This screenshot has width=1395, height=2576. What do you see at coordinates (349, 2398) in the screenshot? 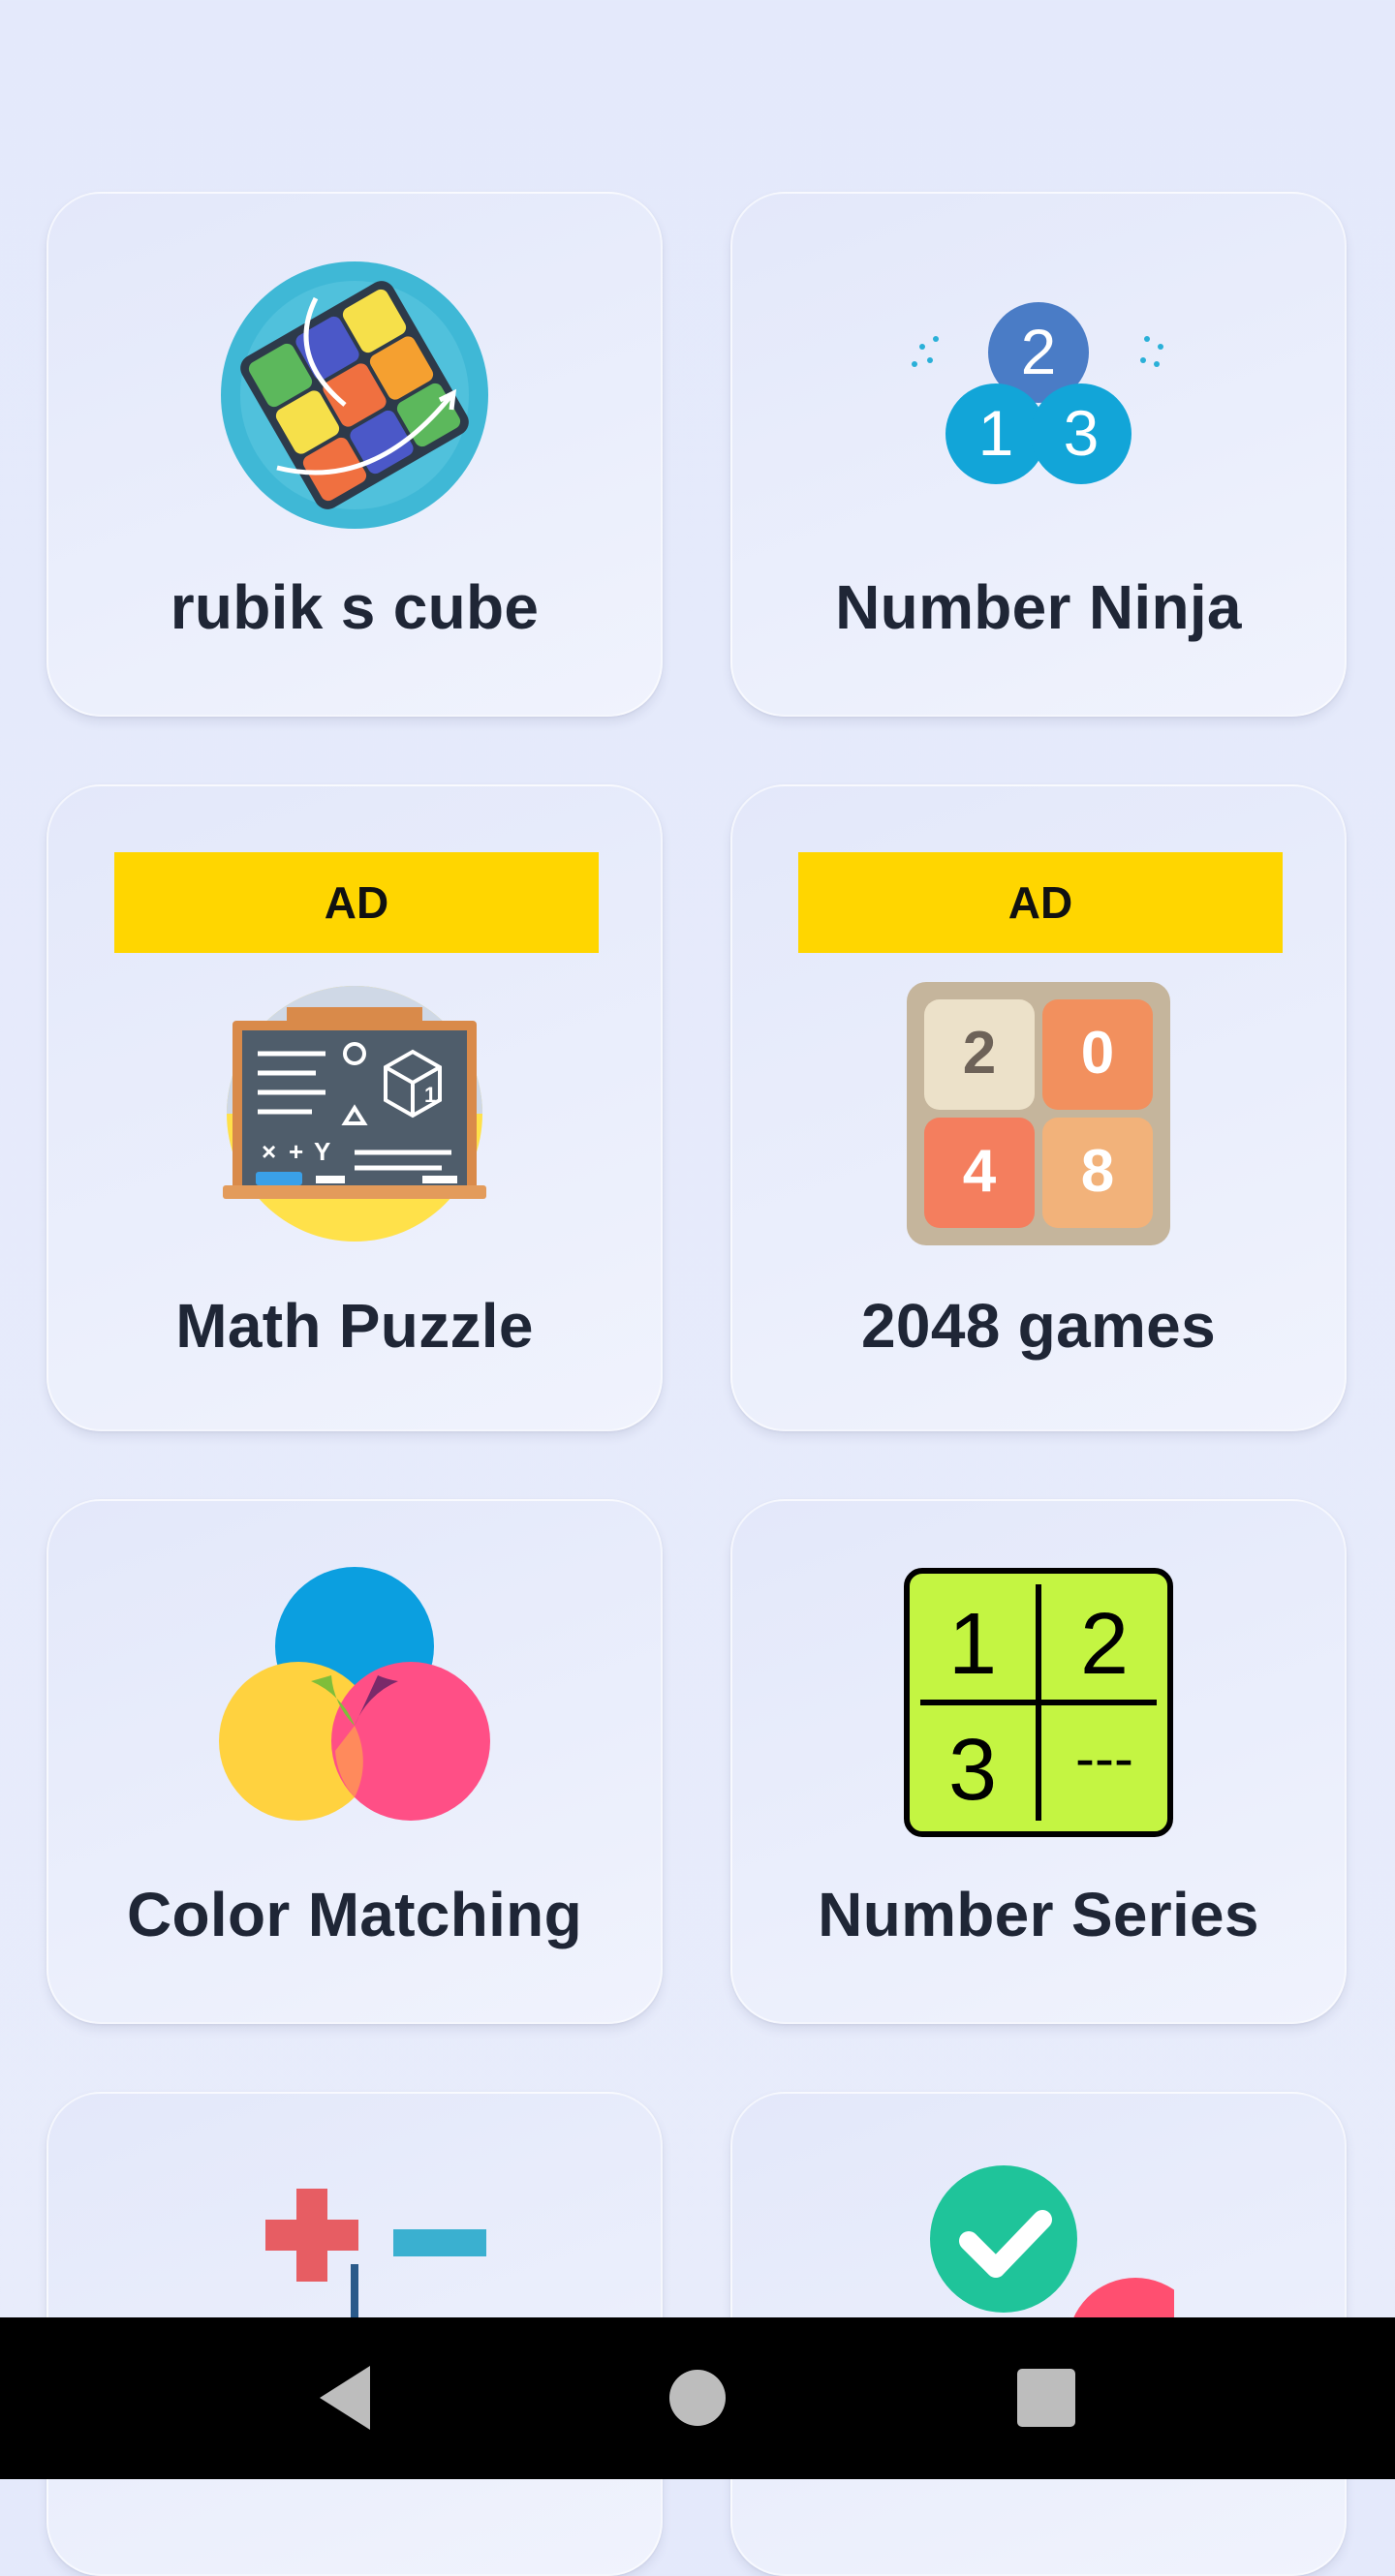
I see `back-icon` at bounding box center [349, 2398].